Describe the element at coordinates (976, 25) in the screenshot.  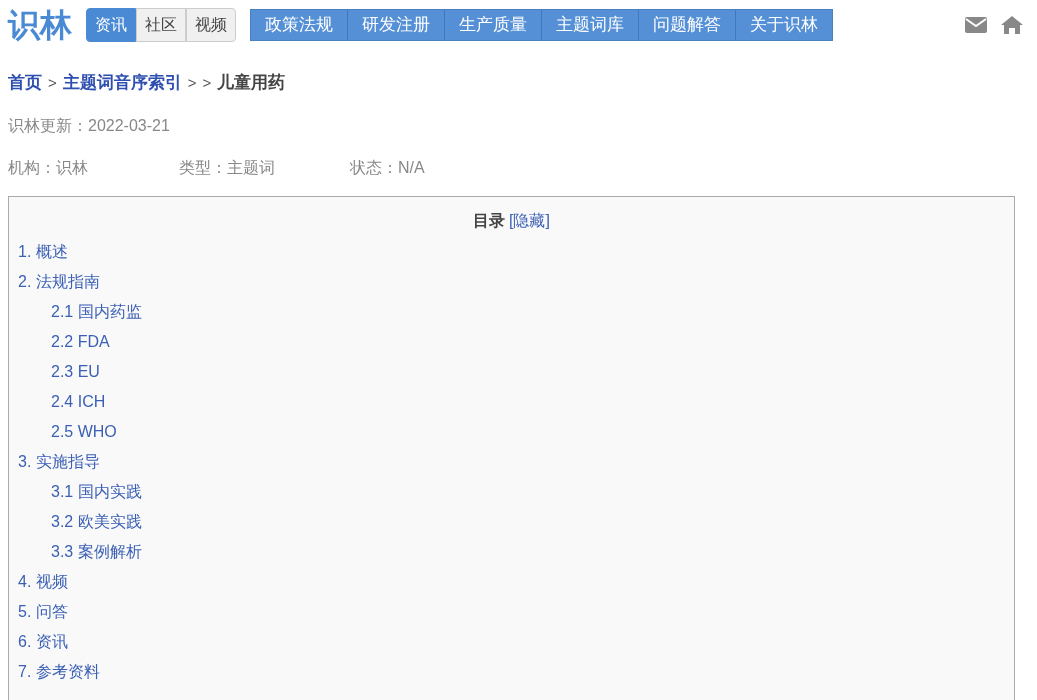
I see `mail-icon` at that location.